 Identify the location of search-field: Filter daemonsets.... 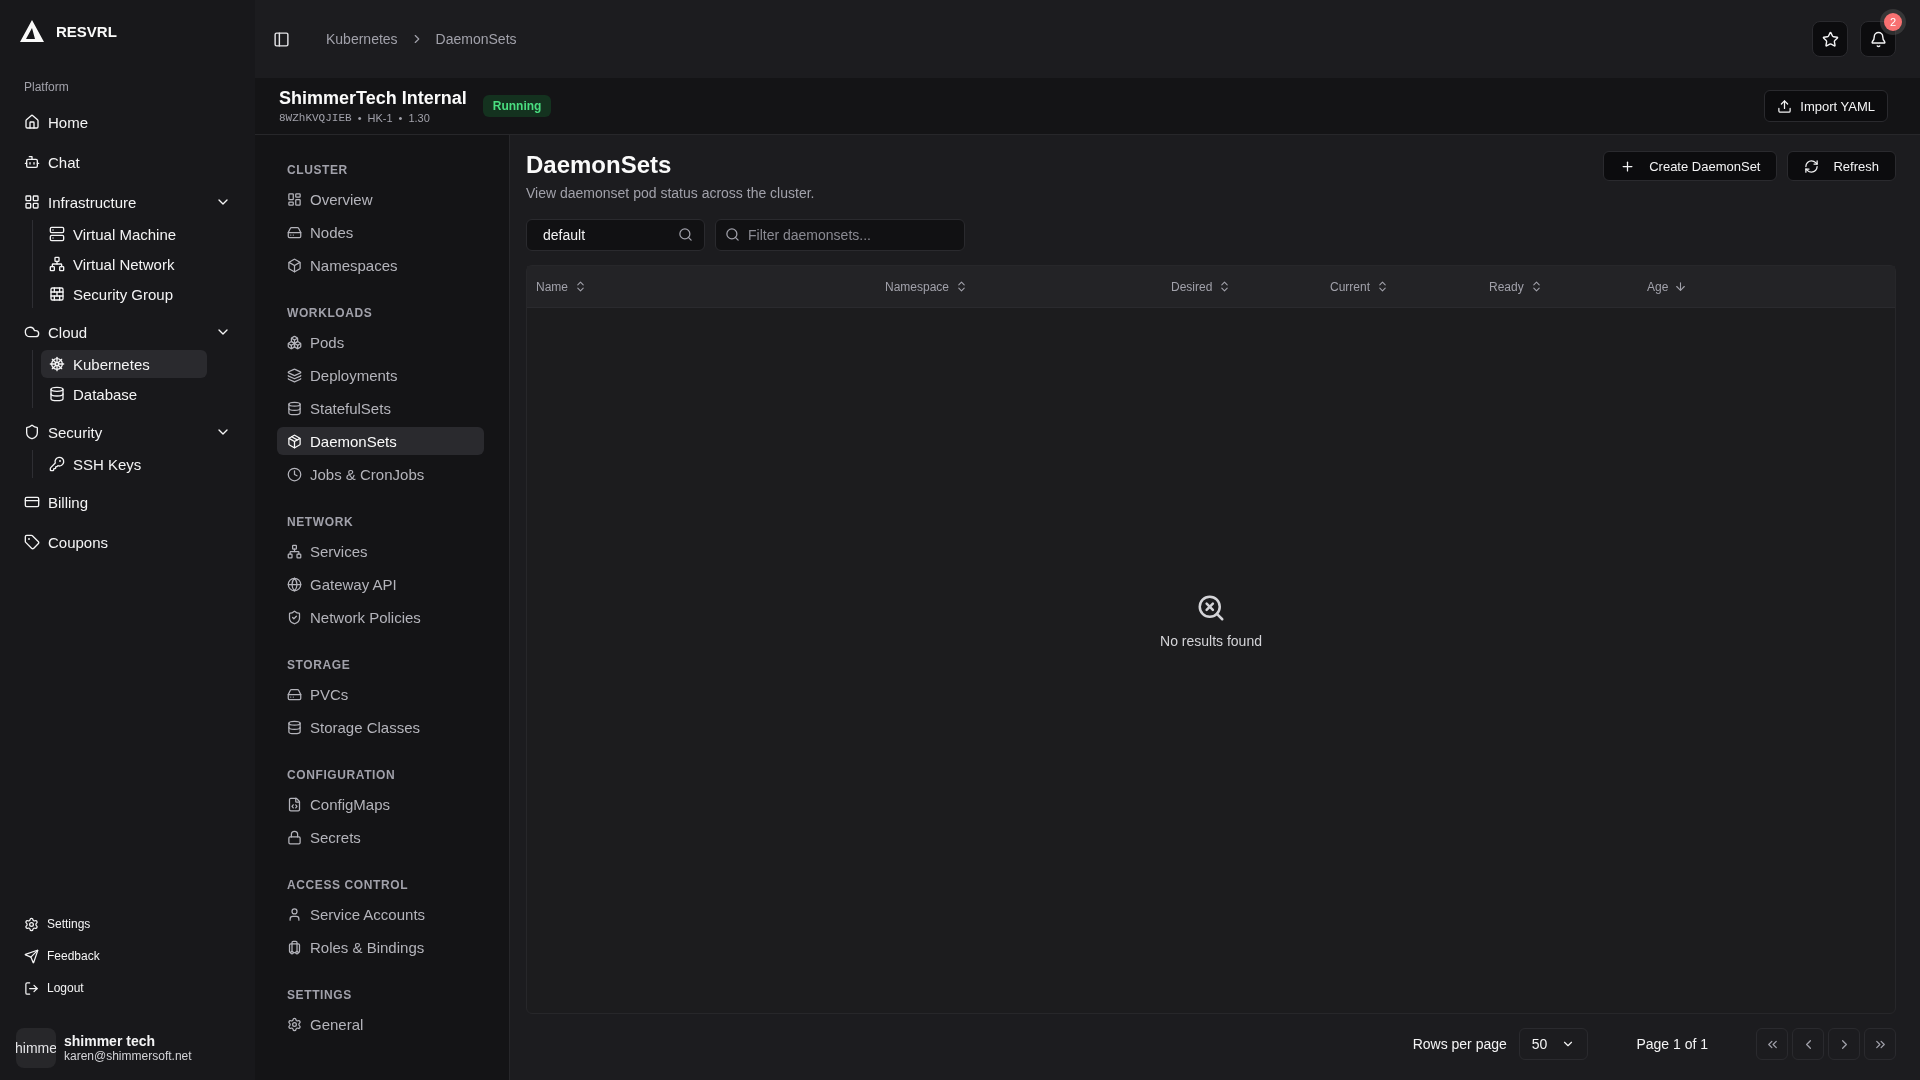
(840, 235).